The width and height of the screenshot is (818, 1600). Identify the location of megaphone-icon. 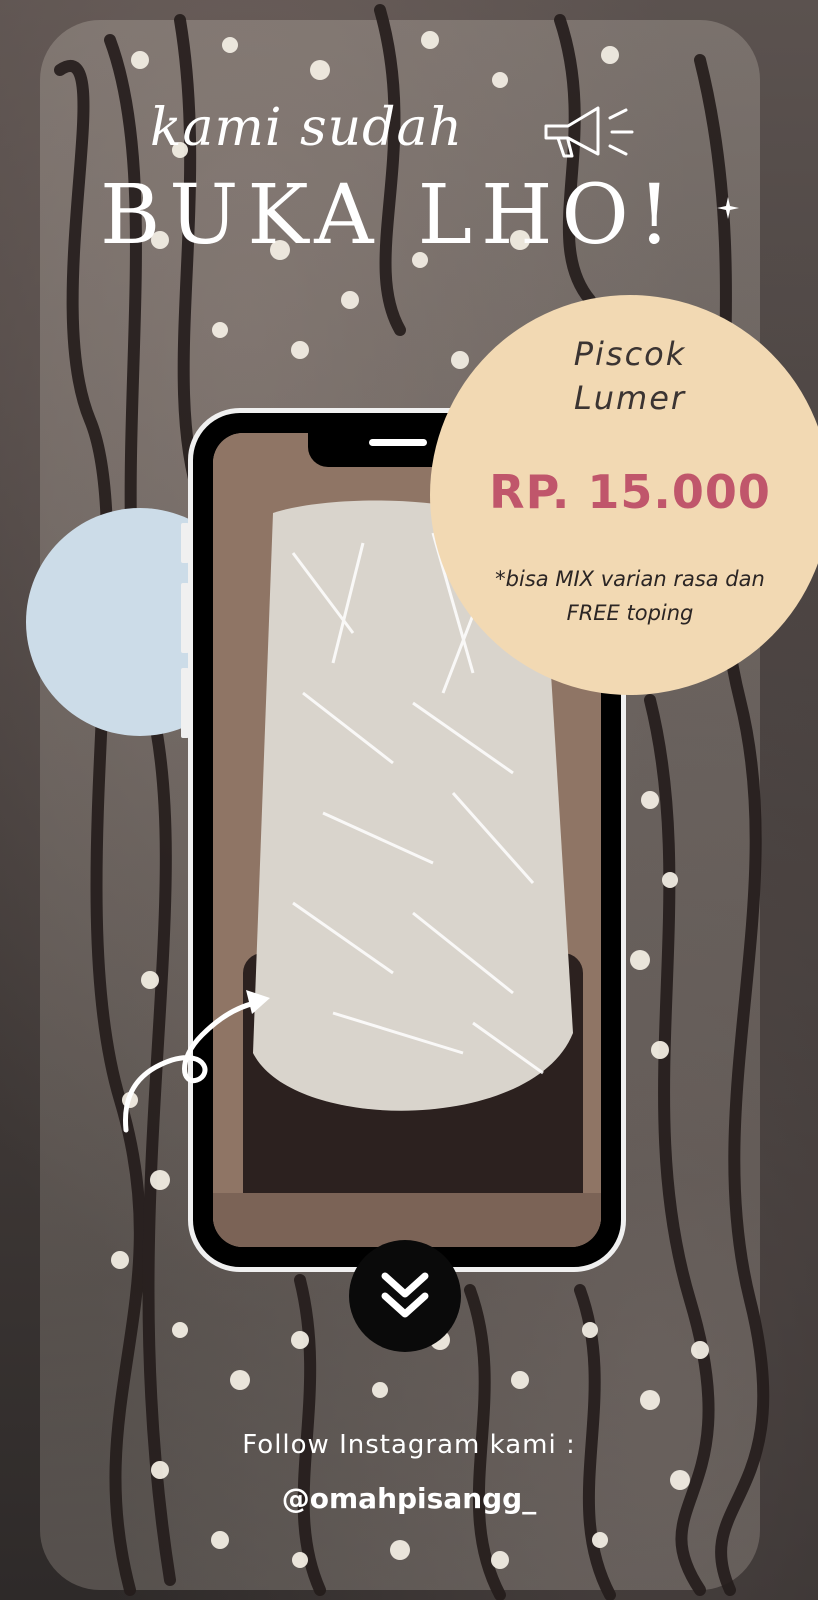
(589, 132).